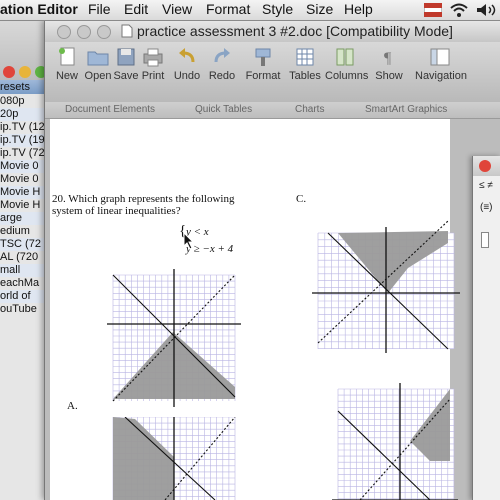  What do you see at coordinates (222, 76) in the screenshot?
I see `redo-label: Redo` at bounding box center [222, 76].